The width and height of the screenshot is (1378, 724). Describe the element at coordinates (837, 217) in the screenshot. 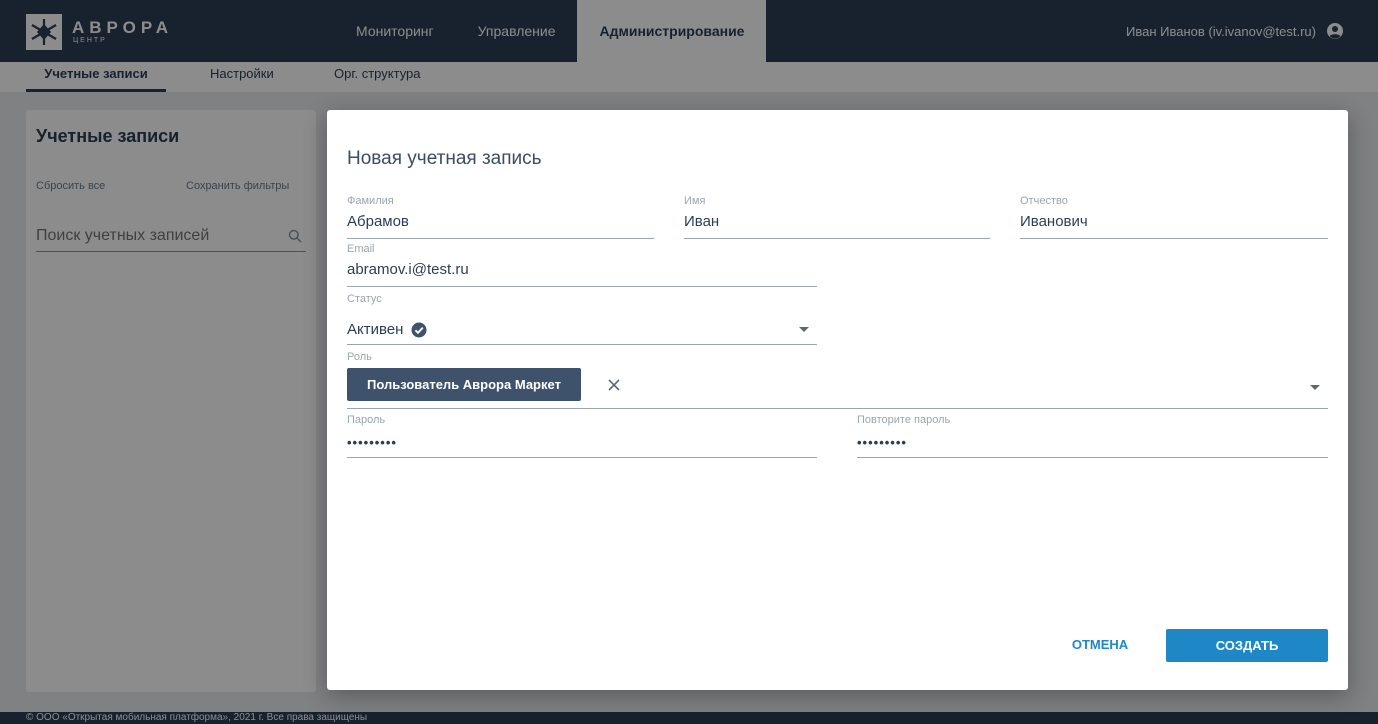

I see `first-name-field: Имя Иван` at that location.